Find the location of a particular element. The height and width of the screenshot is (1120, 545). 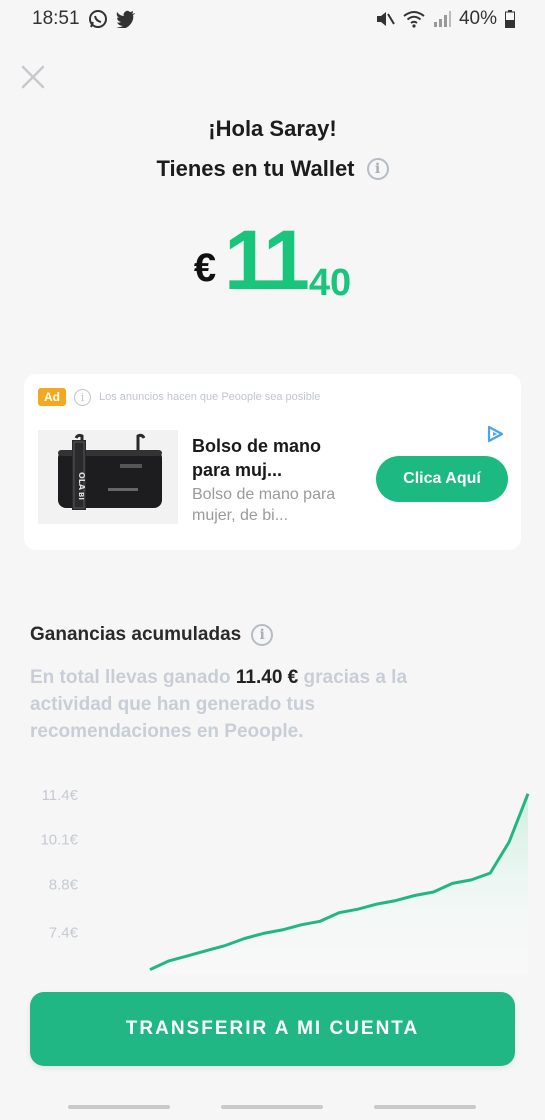

ad-product-image: OLA BI is located at coordinates (108, 477).